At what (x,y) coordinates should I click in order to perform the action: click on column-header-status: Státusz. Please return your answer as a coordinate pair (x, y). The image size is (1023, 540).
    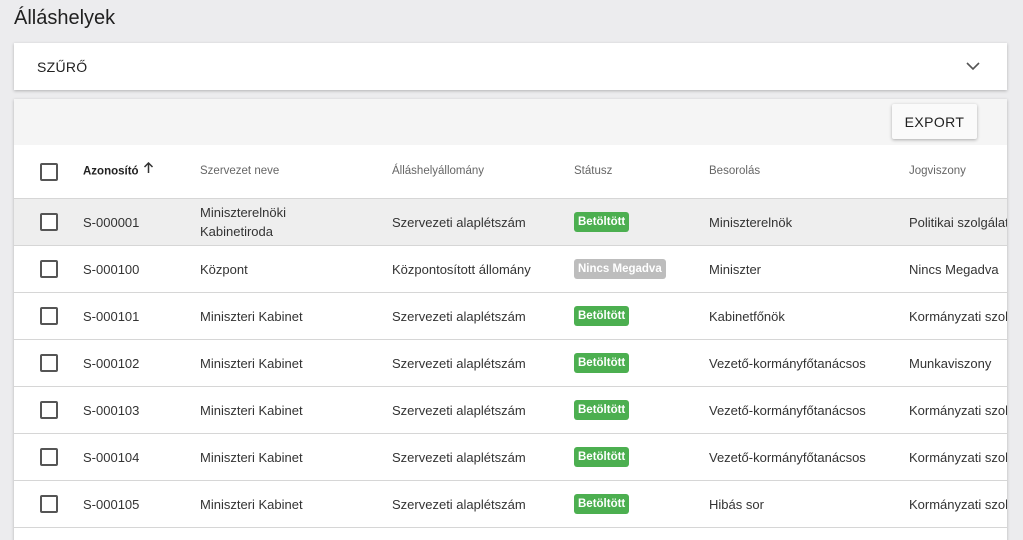
    Looking at the image, I should click on (593, 171).